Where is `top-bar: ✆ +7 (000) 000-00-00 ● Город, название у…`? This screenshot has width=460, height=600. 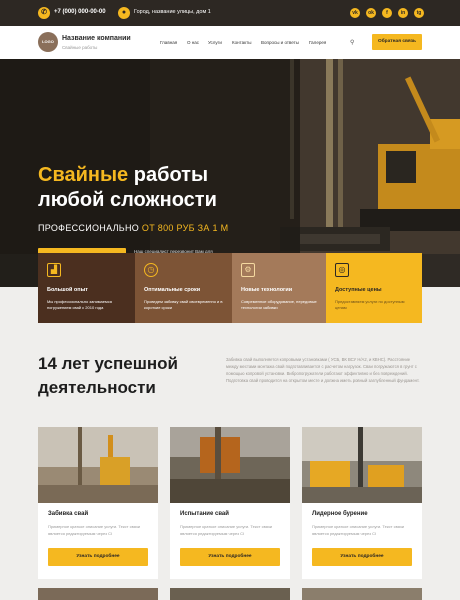
top-bar: ✆ +7 (000) 000-00-00 ● Город, название у… is located at coordinates (230, 13).